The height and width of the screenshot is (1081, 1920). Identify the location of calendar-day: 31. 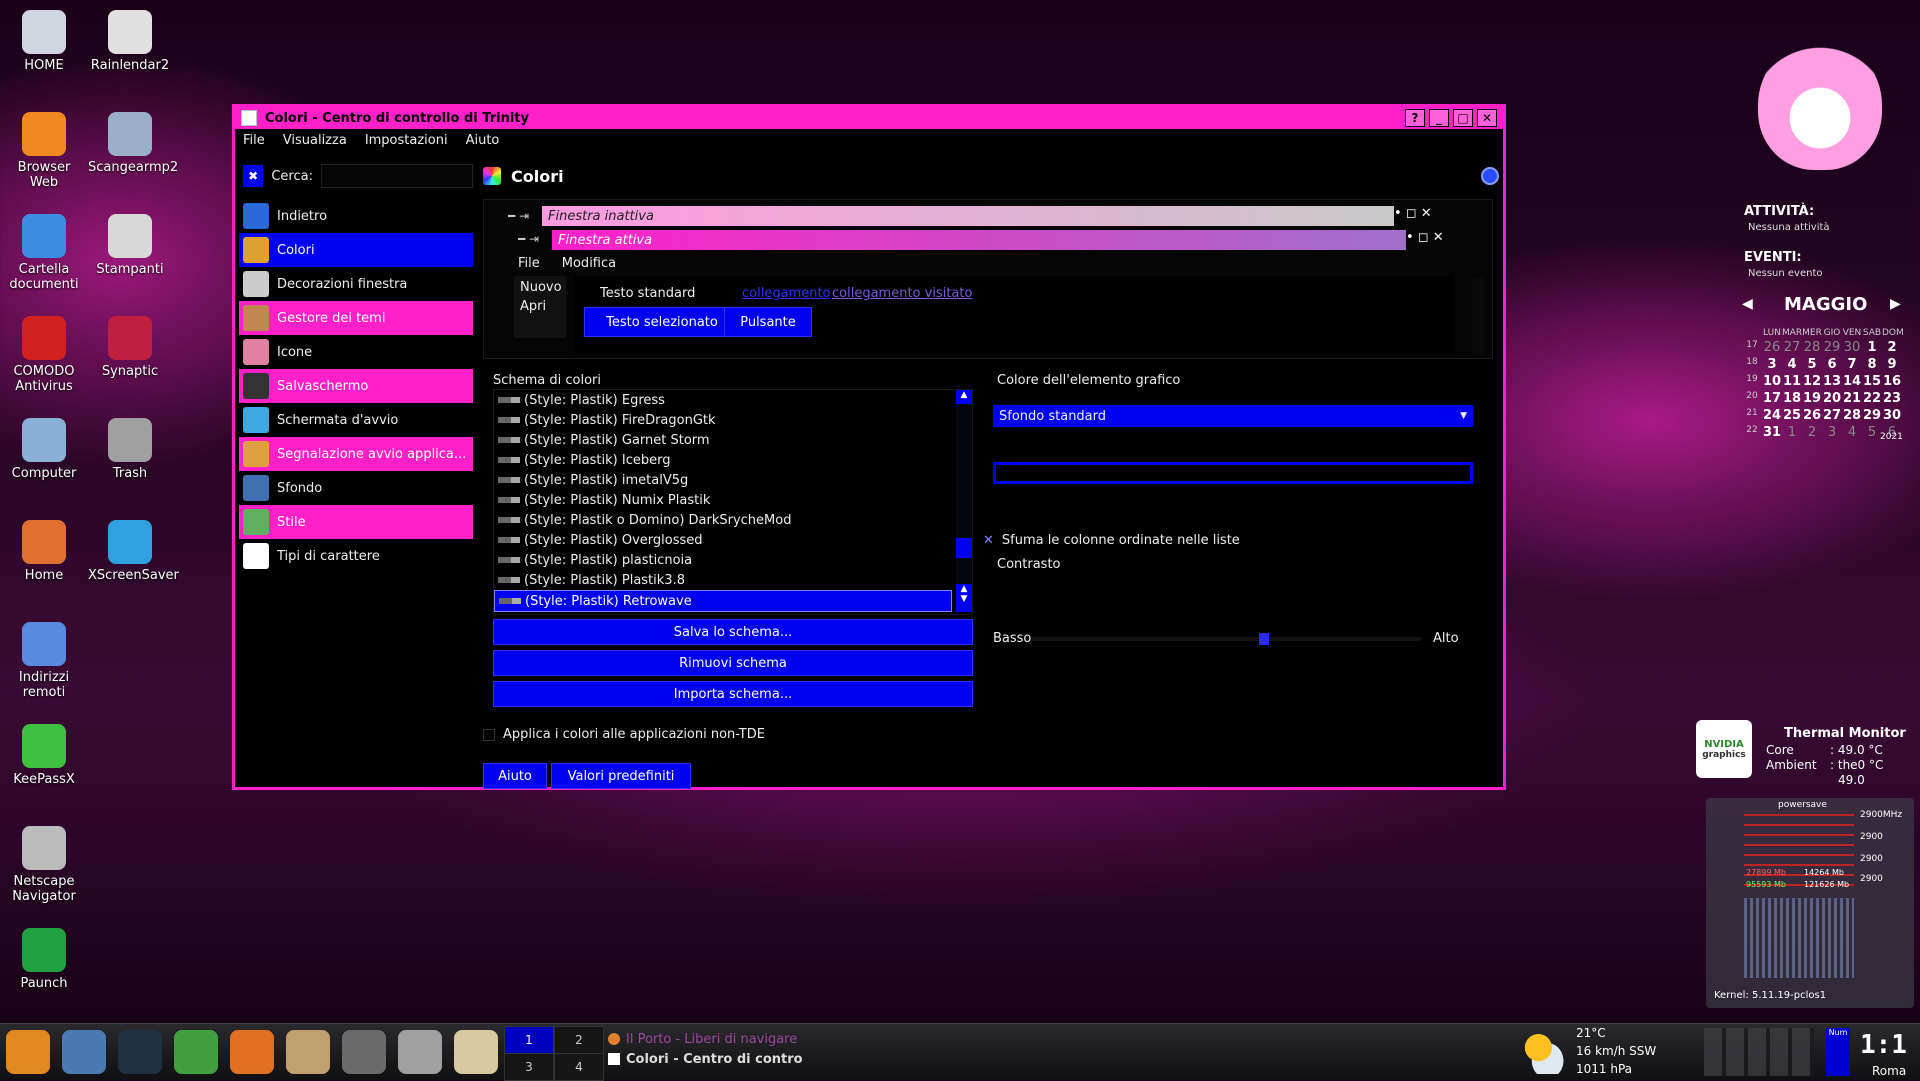
(1772, 432).